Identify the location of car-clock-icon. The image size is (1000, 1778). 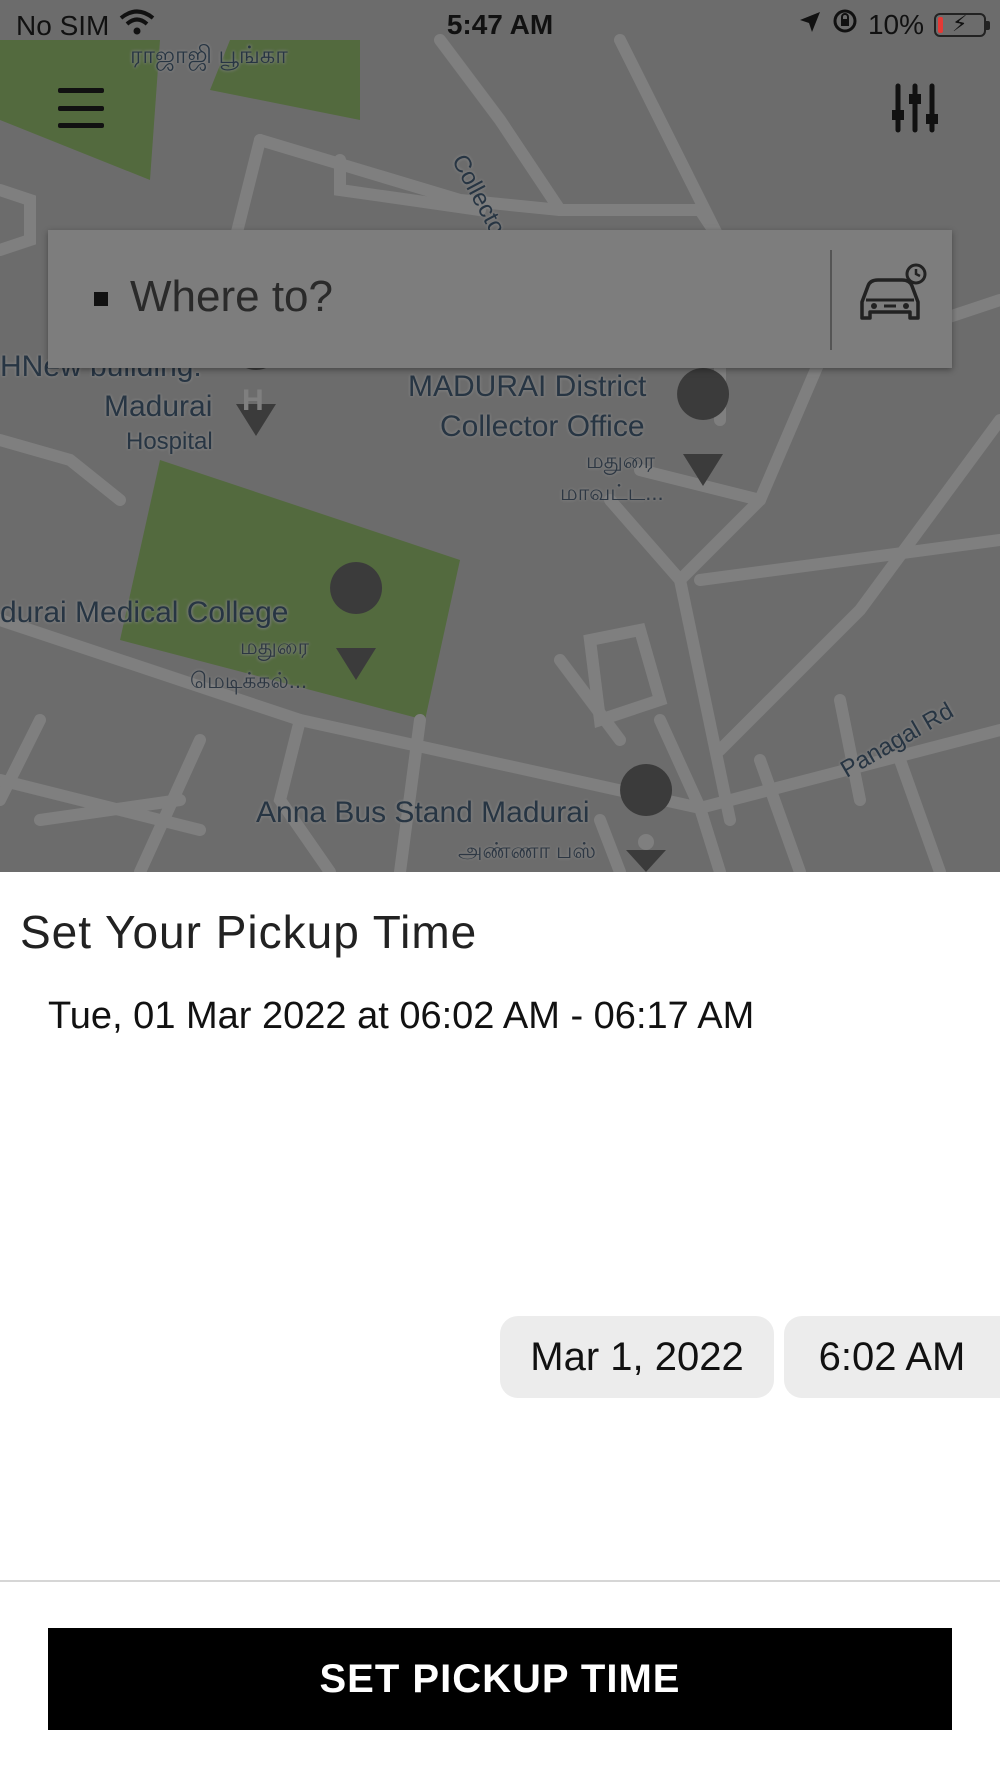
(892, 294).